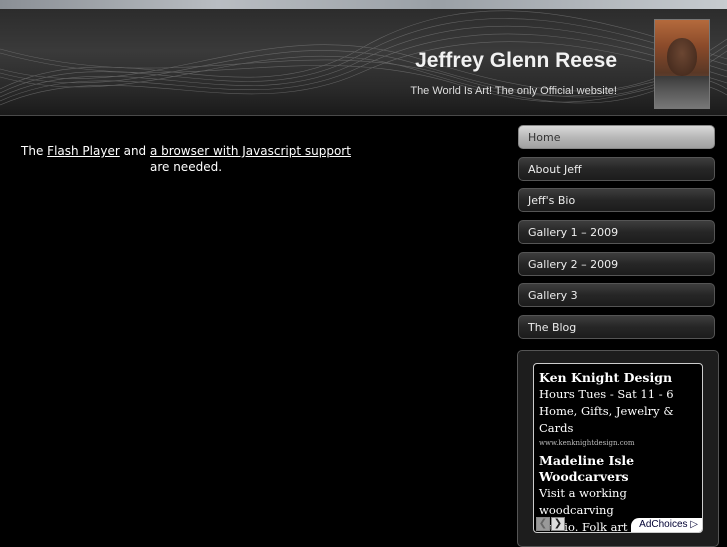 The width and height of the screenshot is (727, 547). Describe the element at coordinates (666, 525) in the screenshot. I see `adchoices-link: AdChoices ▷` at that location.